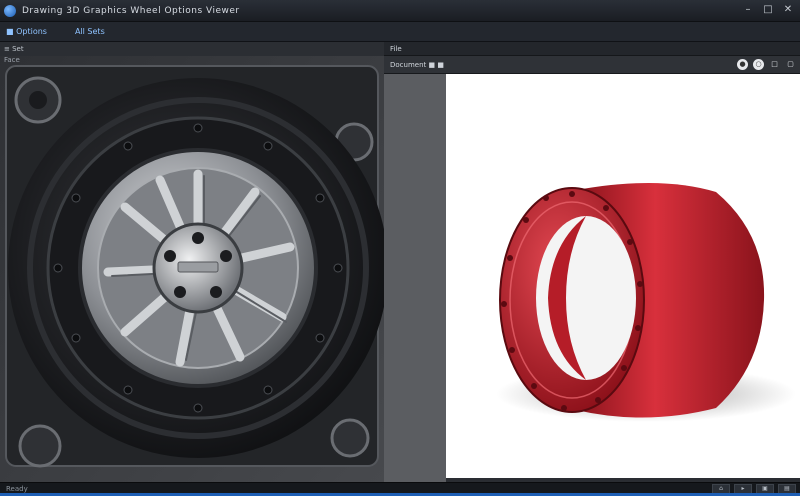  I want to click on view-tools: ● ○ □ ▢, so click(766, 64).